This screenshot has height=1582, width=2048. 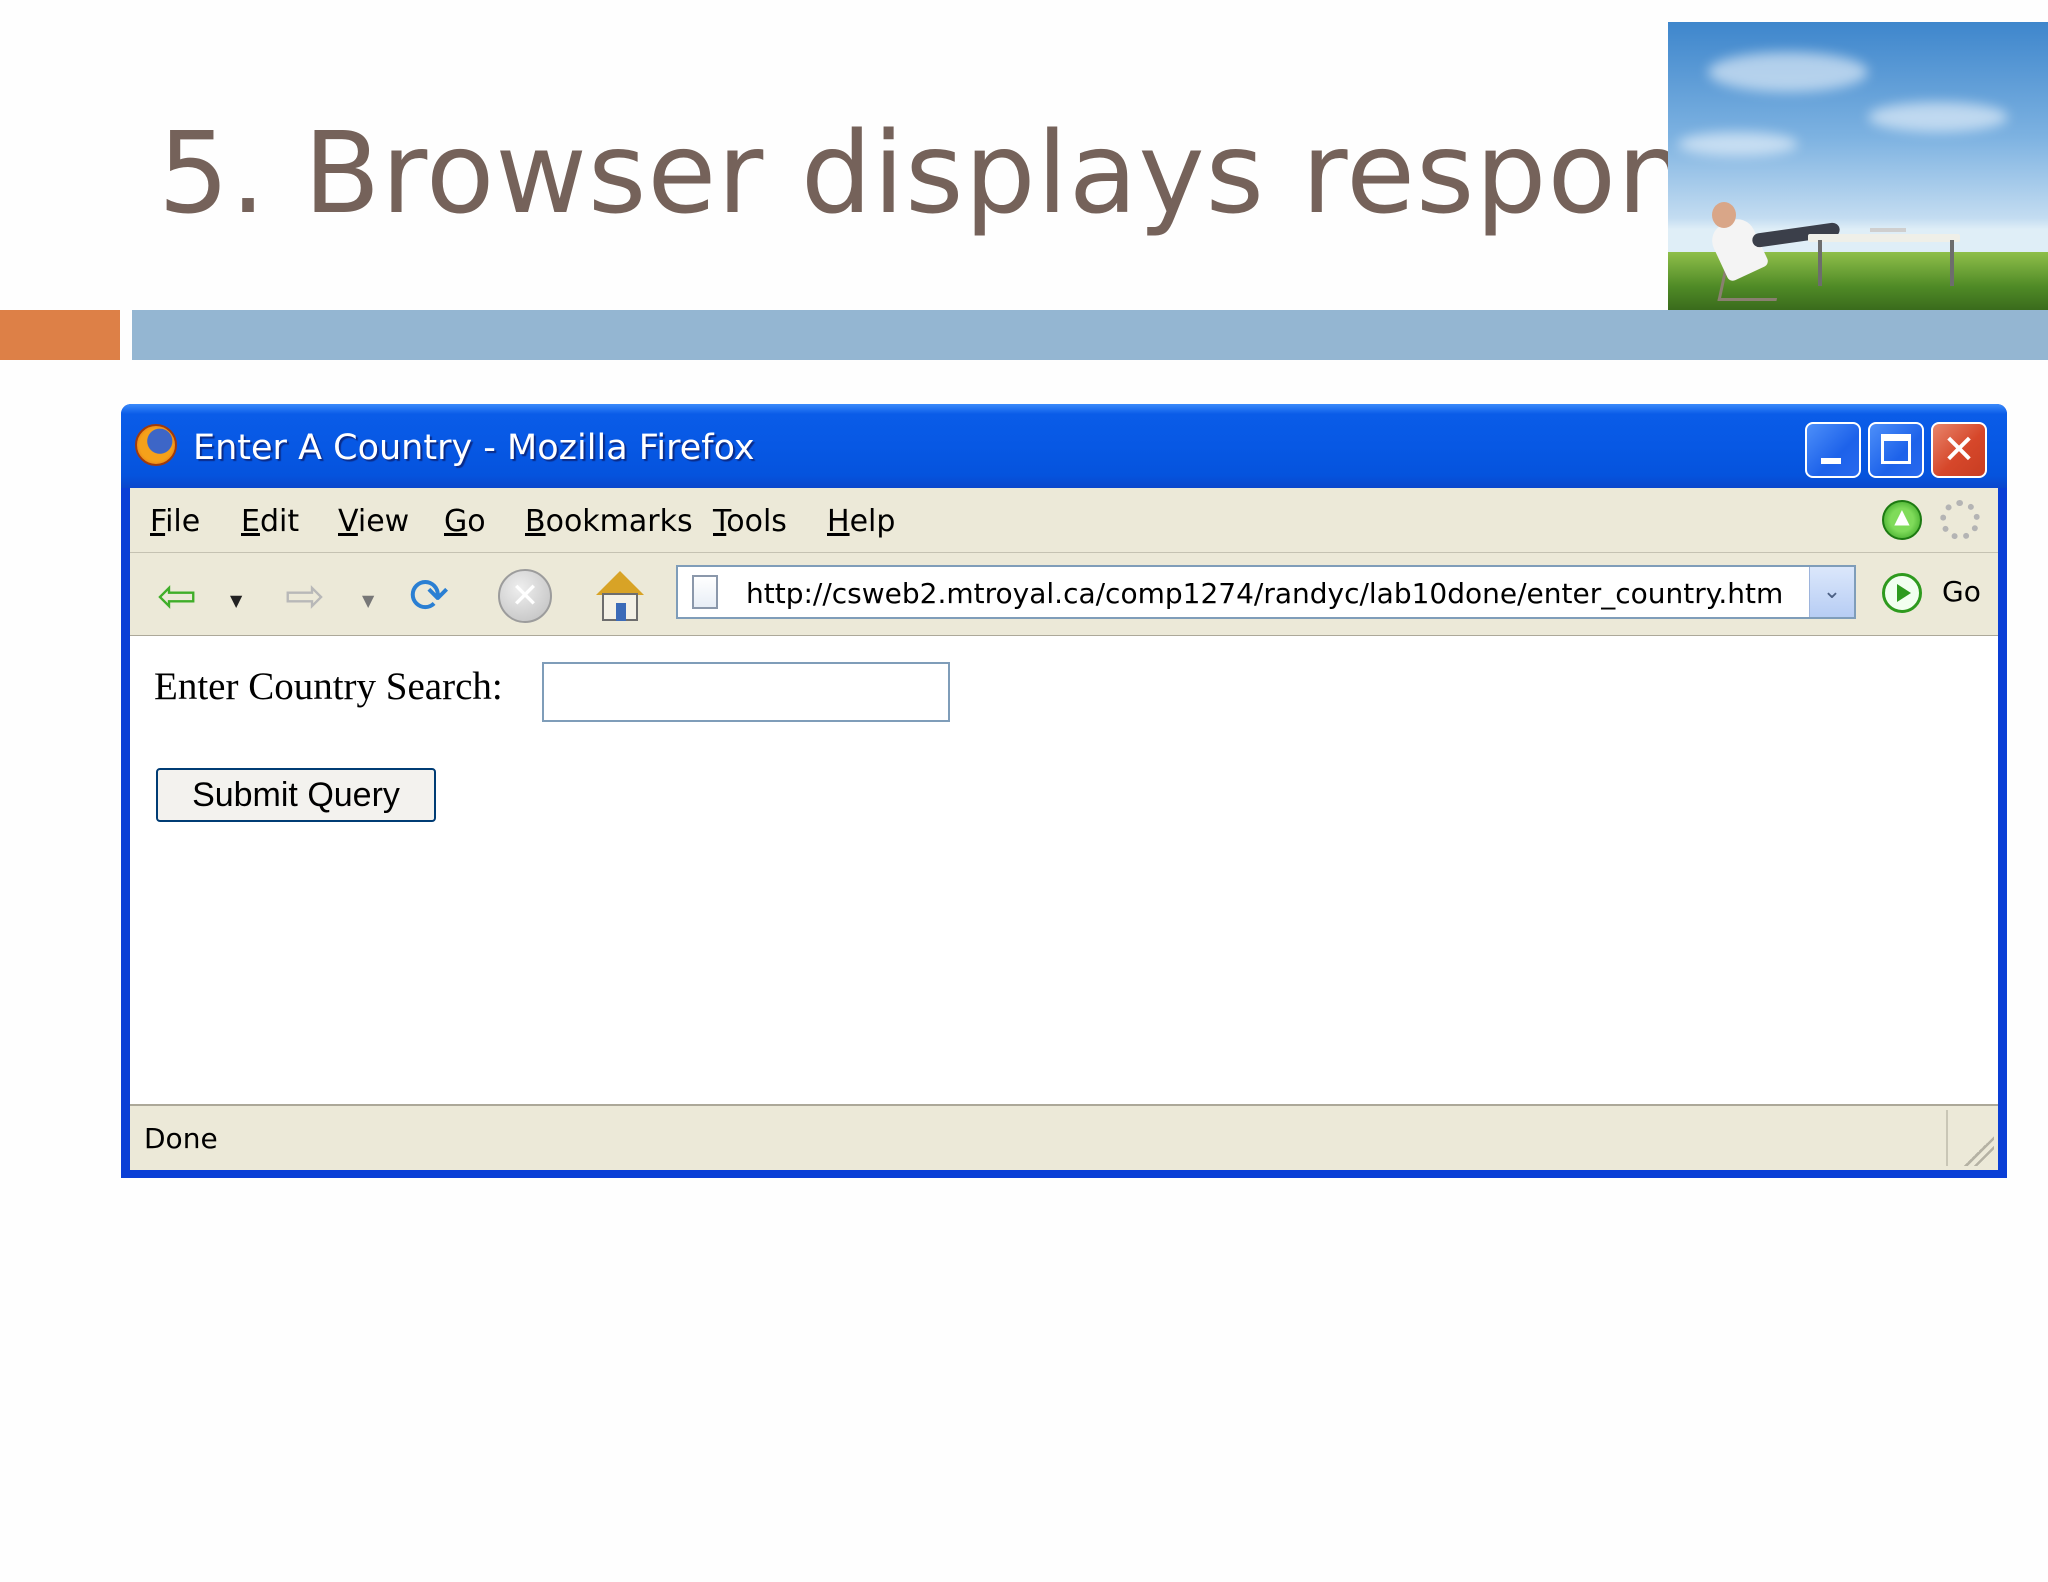 What do you see at coordinates (1902, 520) in the screenshot?
I see `update-icon` at bounding box center [1902, 520].